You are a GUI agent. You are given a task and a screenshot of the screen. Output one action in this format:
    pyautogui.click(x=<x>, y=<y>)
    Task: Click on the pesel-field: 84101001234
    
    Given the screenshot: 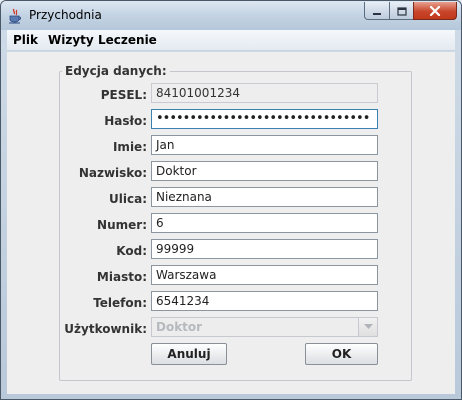 What is the action you would take?
    pyautogui.click(x=264, y=93)
    